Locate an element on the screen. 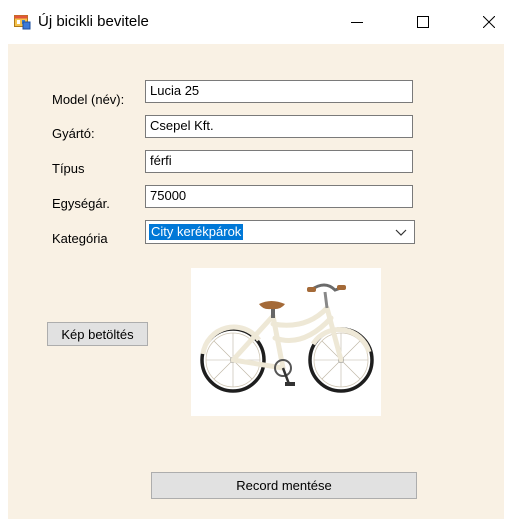 The width and height of the screenshot is (512, 526). unit-price-input: 75000 is located at coordinates (279, 196).